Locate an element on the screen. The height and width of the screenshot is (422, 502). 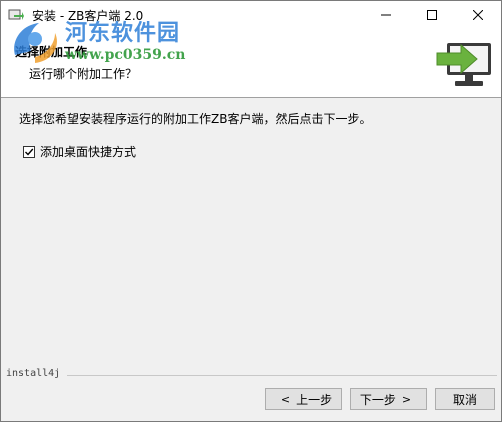
close-icon is located at coordinates (478, 16).